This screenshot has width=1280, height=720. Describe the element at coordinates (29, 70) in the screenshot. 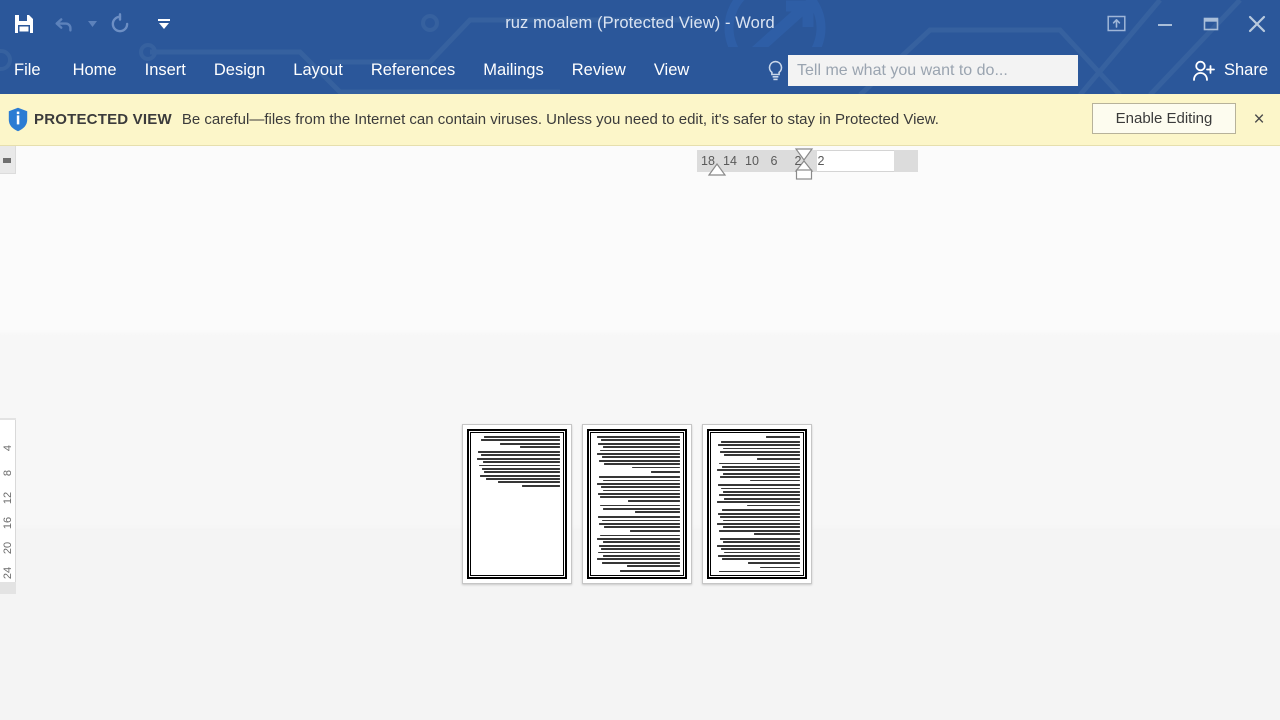

I see `tab-file: File` at that location.